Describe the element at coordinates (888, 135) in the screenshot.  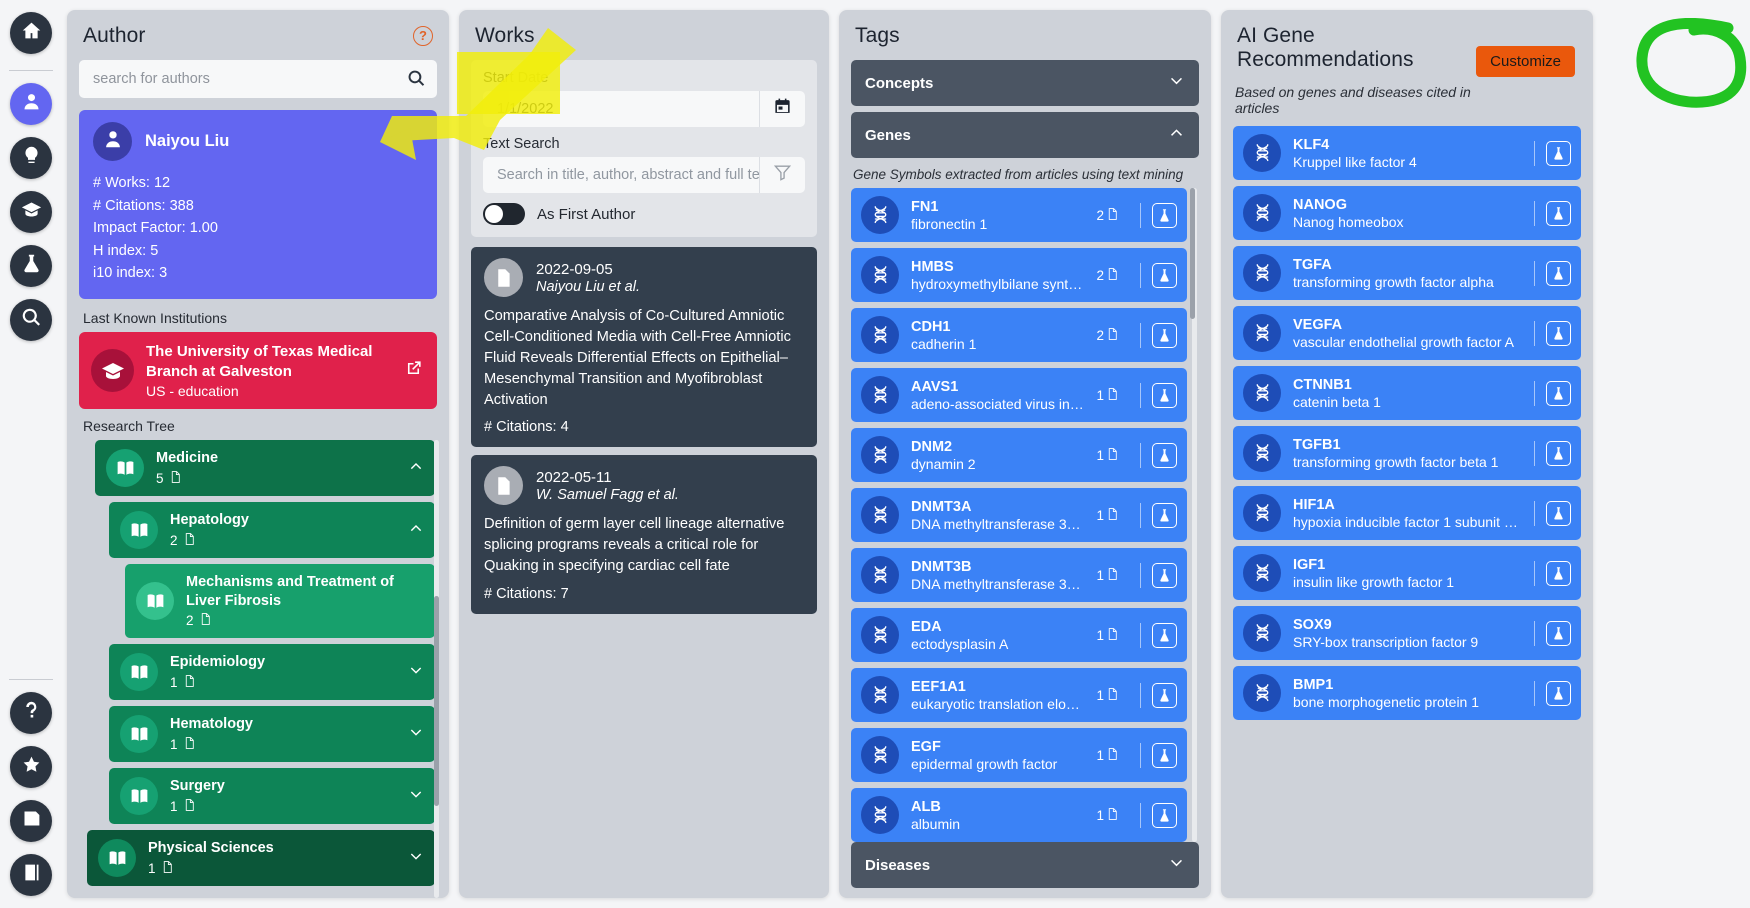
I see `accordion-genes-label: Genes` at that location.